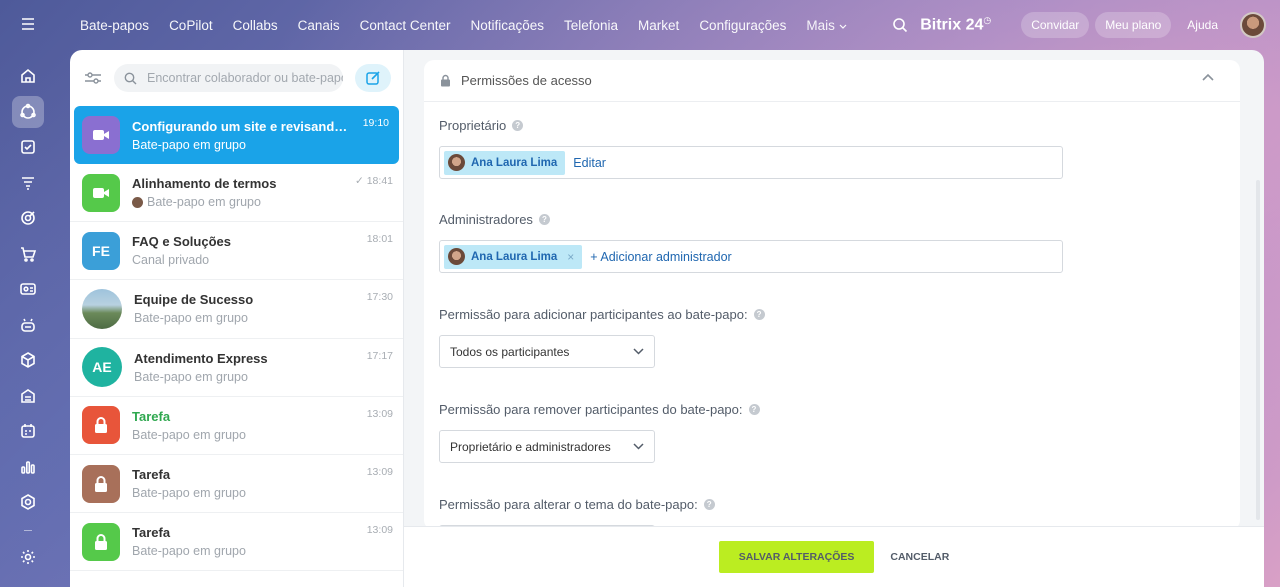 Image resolution: width=1280 pixels, height=587 pixels. Describe the element at coordinates (114, 25) in the screenshot. I see `nav-item: Bate-papos` at that location.